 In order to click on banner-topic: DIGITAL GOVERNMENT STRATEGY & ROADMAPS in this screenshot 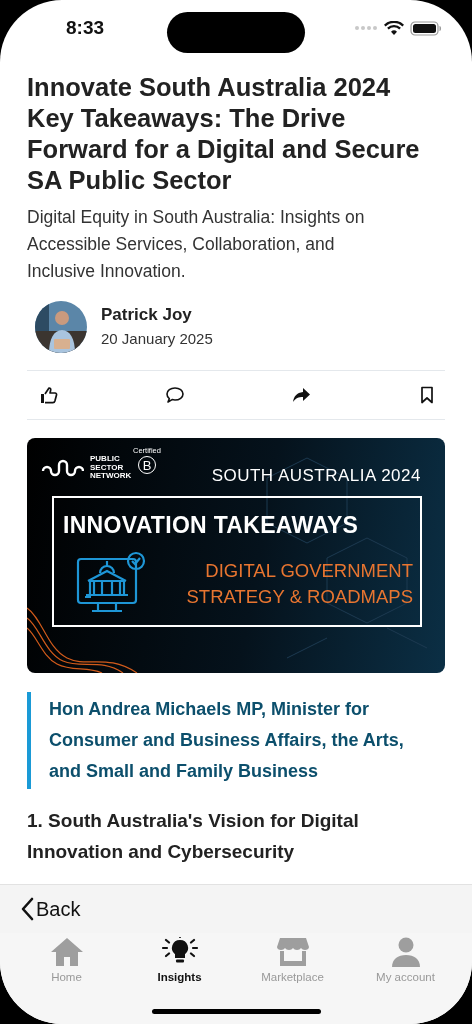, I will do `click(299, 584)`.